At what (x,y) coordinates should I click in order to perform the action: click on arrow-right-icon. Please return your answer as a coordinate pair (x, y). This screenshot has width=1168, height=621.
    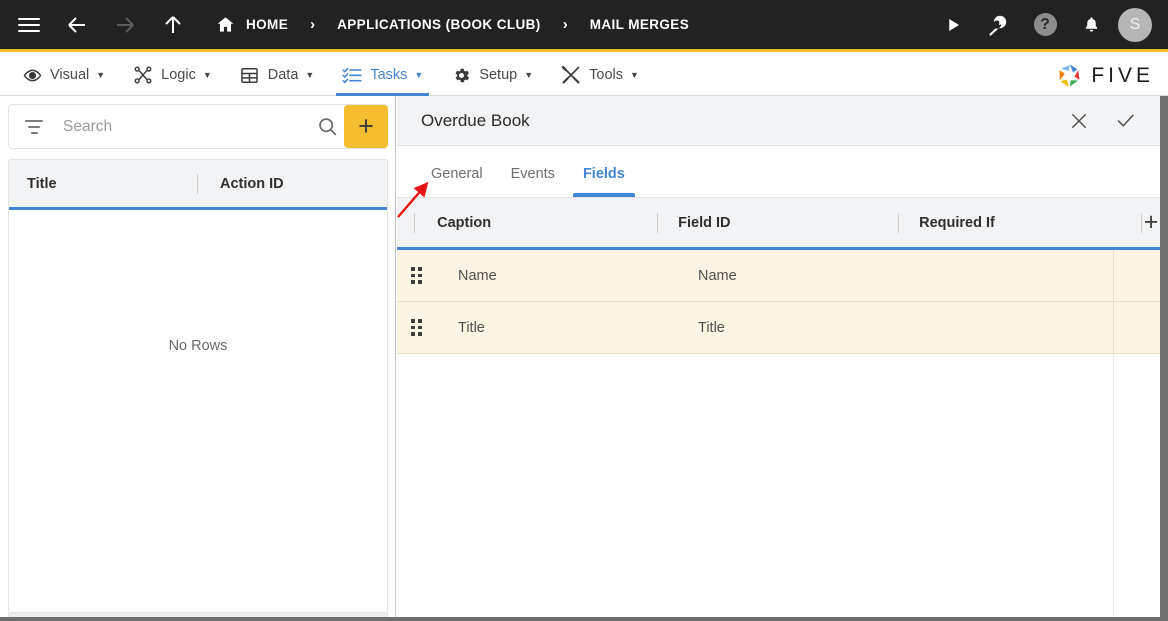
    Looking at the image, I should click on (125, 25).